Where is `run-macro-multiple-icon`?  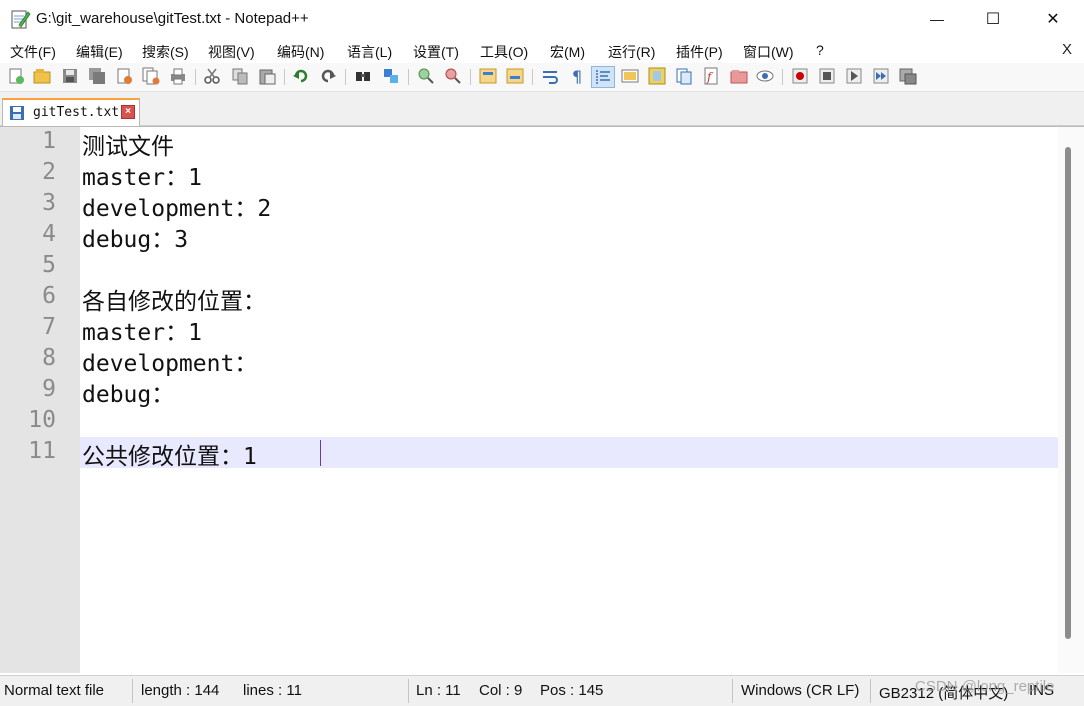
run-macro-multiple-icon is located at coordinates (881, 76).